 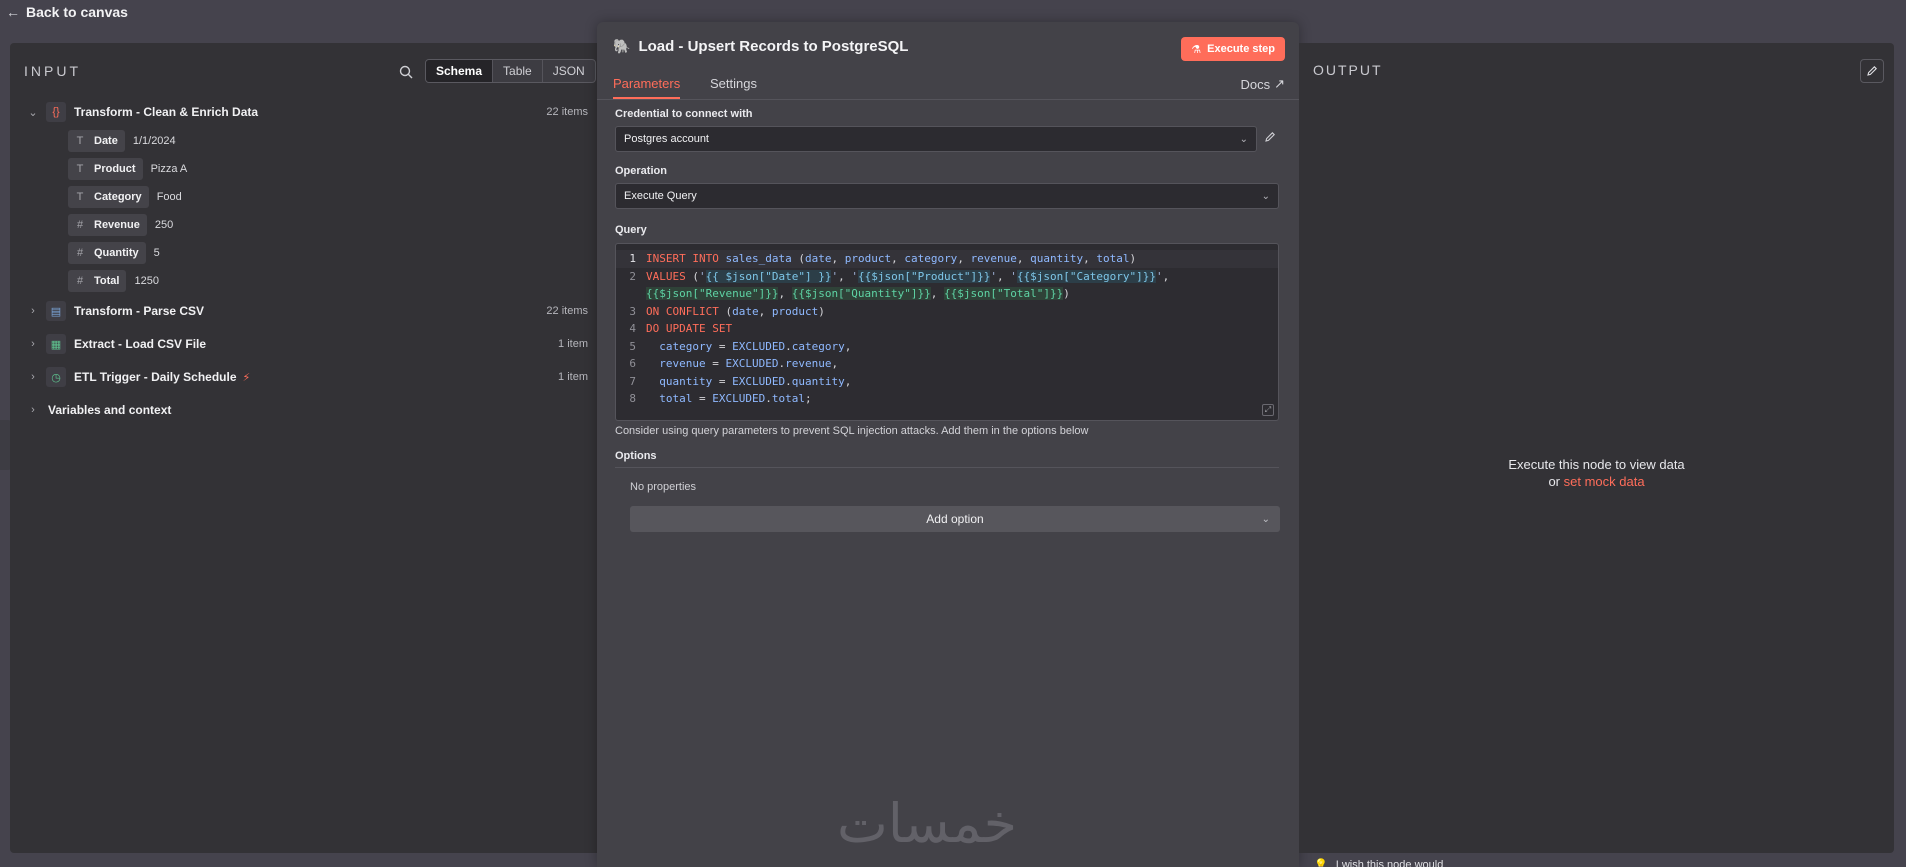 I want to click on credential-label: Credential to connect with, so click(x=684, y=114).